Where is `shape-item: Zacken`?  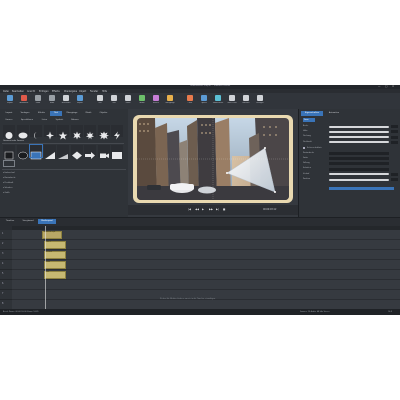
shape-item: Zacken is located at coordinates (103, 132).